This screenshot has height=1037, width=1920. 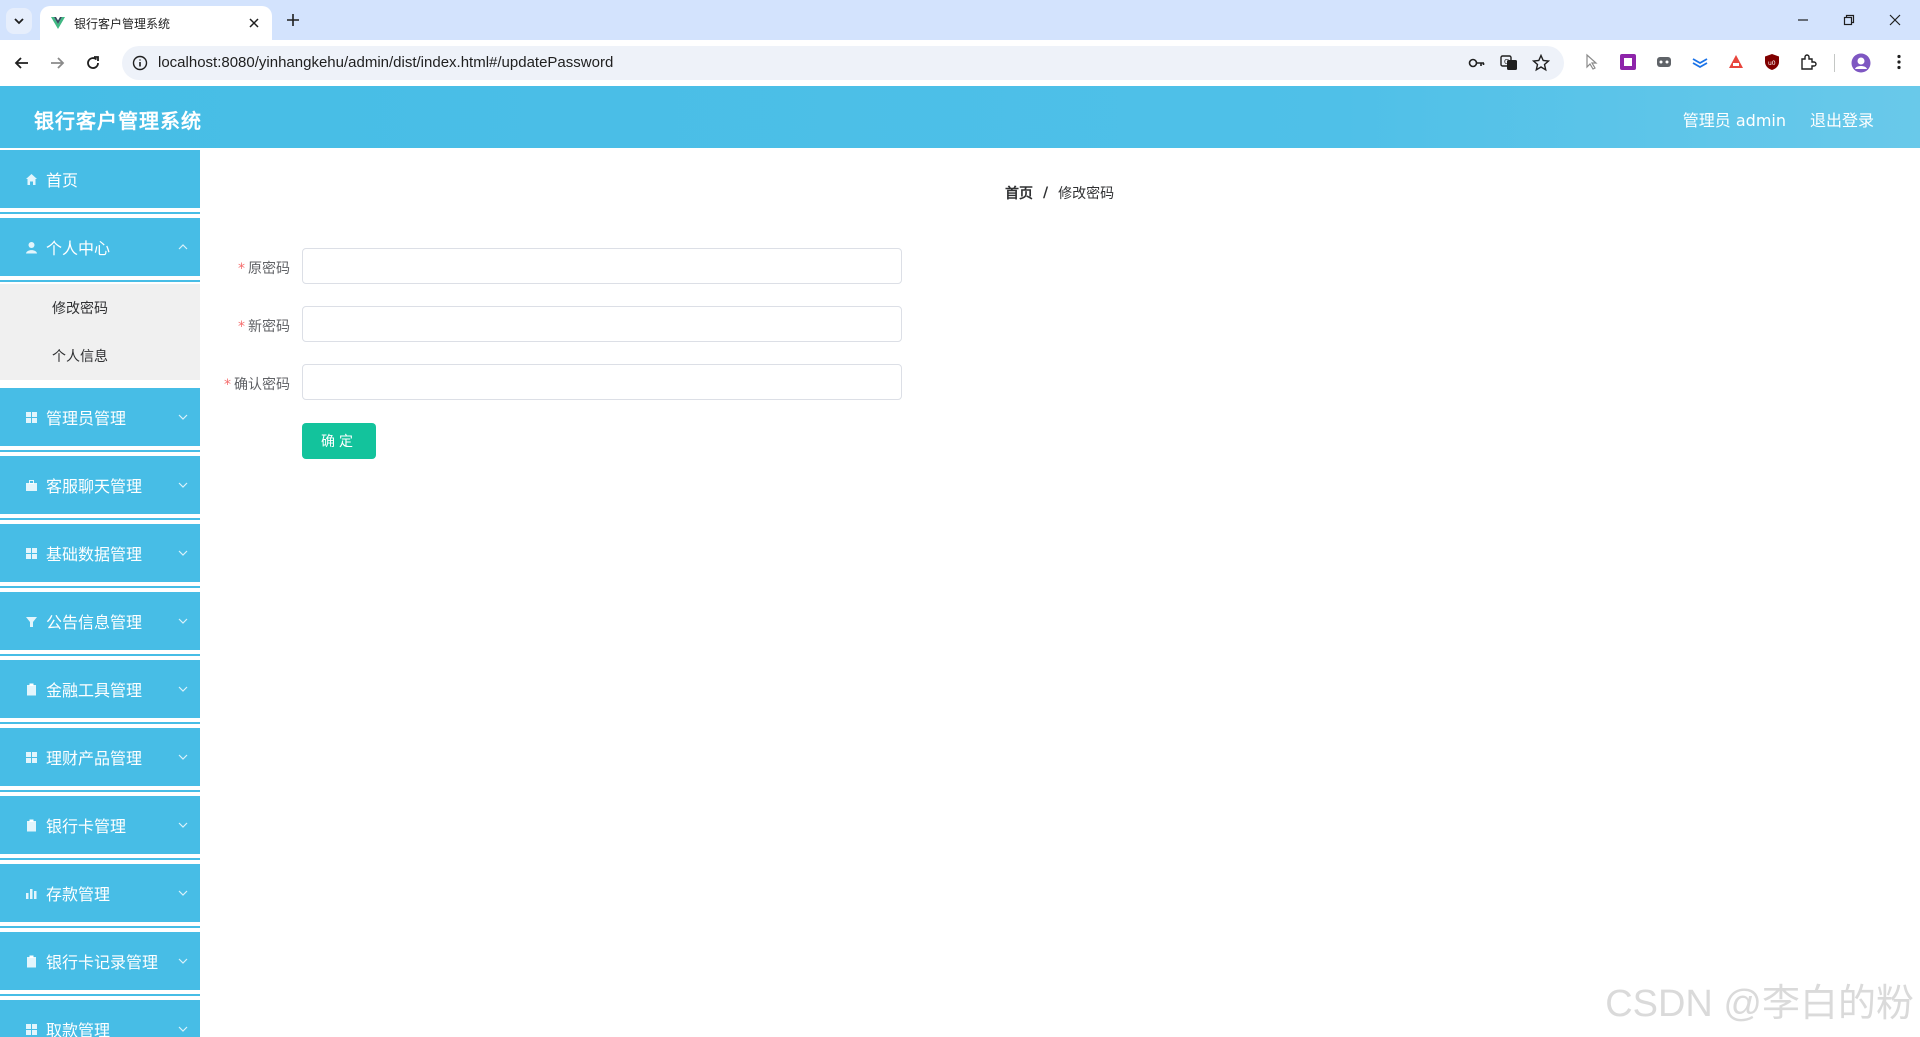 What do you see at coordinates (1861, 63) in the screenshot?
I see `profile-avatar-icon` at bounding box center [1861, 63].